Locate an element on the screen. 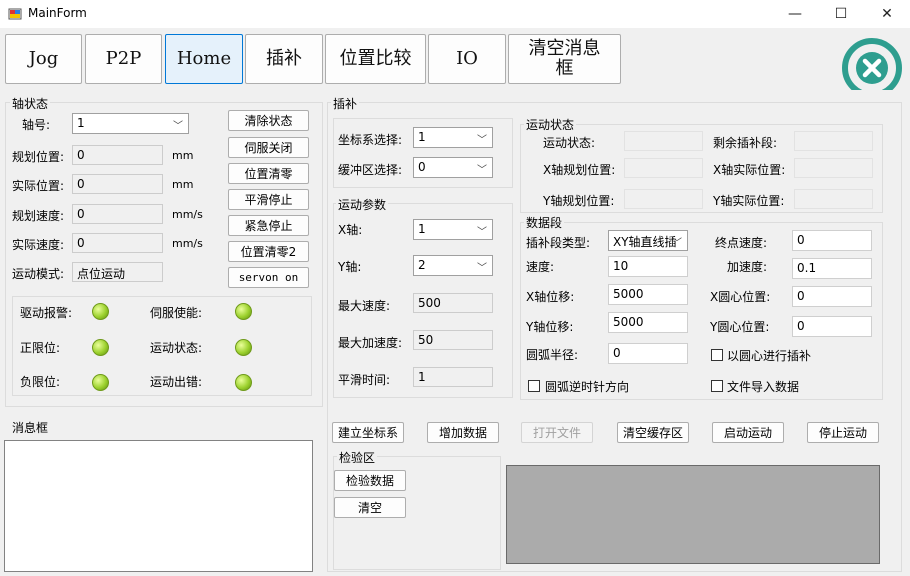 The height and width of the screenshot is (576, 910). y-axis-label: Y轴: is located at coordinates (350, 267).